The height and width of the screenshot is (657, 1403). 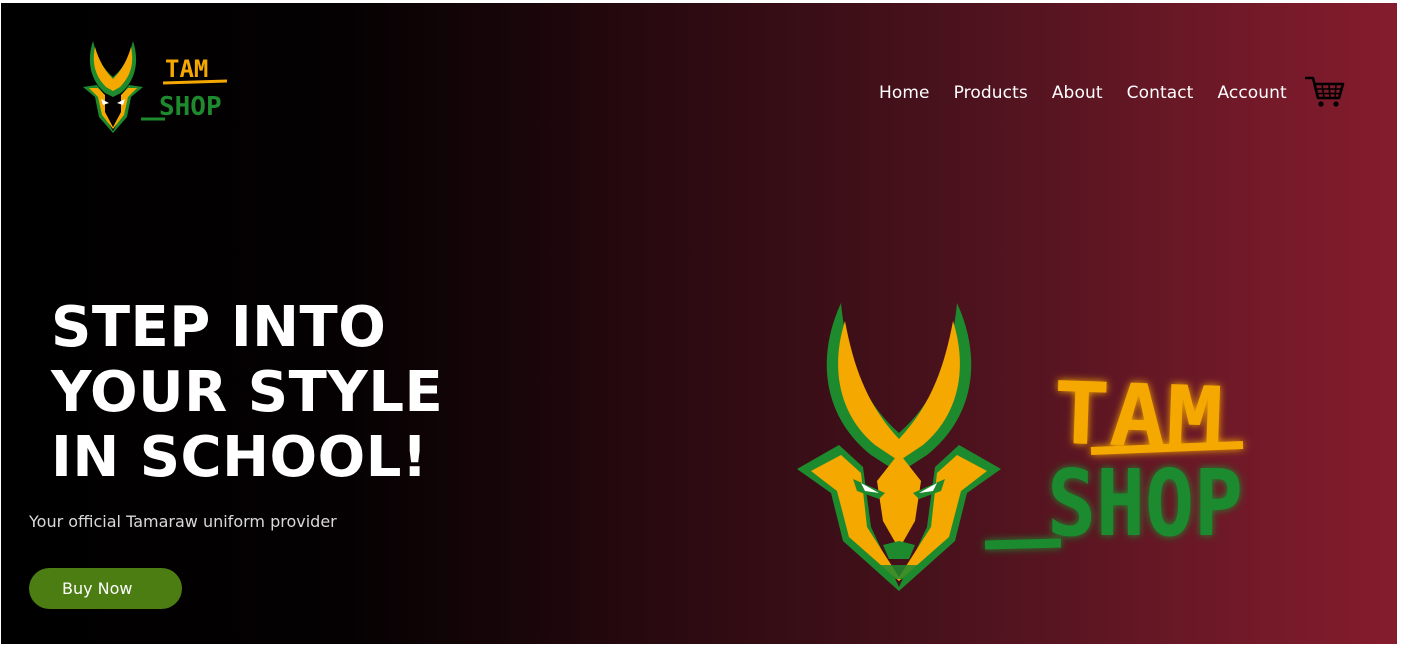 I want to click on brand-logo: TAM SHOP, so click(x=156, y=87).